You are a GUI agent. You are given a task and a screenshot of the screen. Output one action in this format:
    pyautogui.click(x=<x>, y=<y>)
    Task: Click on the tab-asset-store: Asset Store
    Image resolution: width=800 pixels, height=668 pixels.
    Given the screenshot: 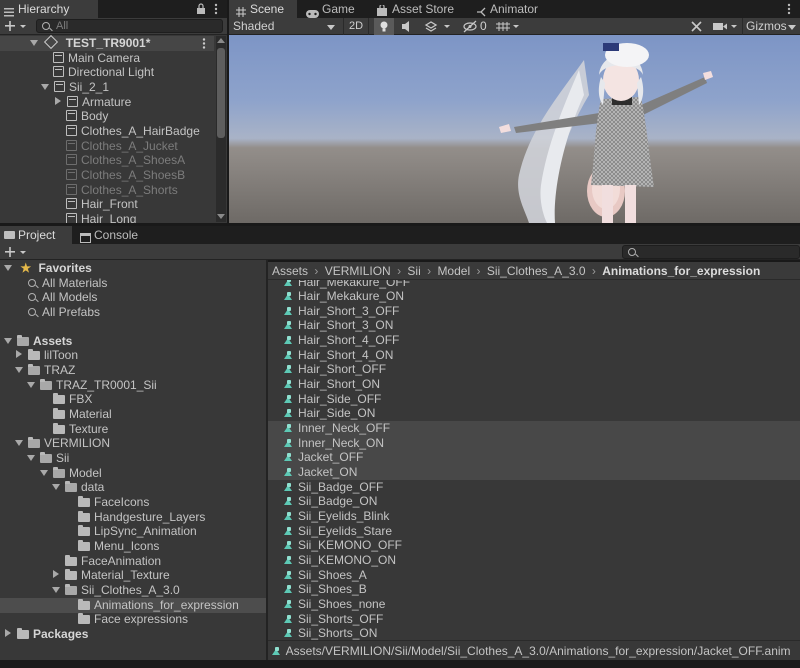 What is the action you would take?
    pyautogui.click(x=419, y=9)
    